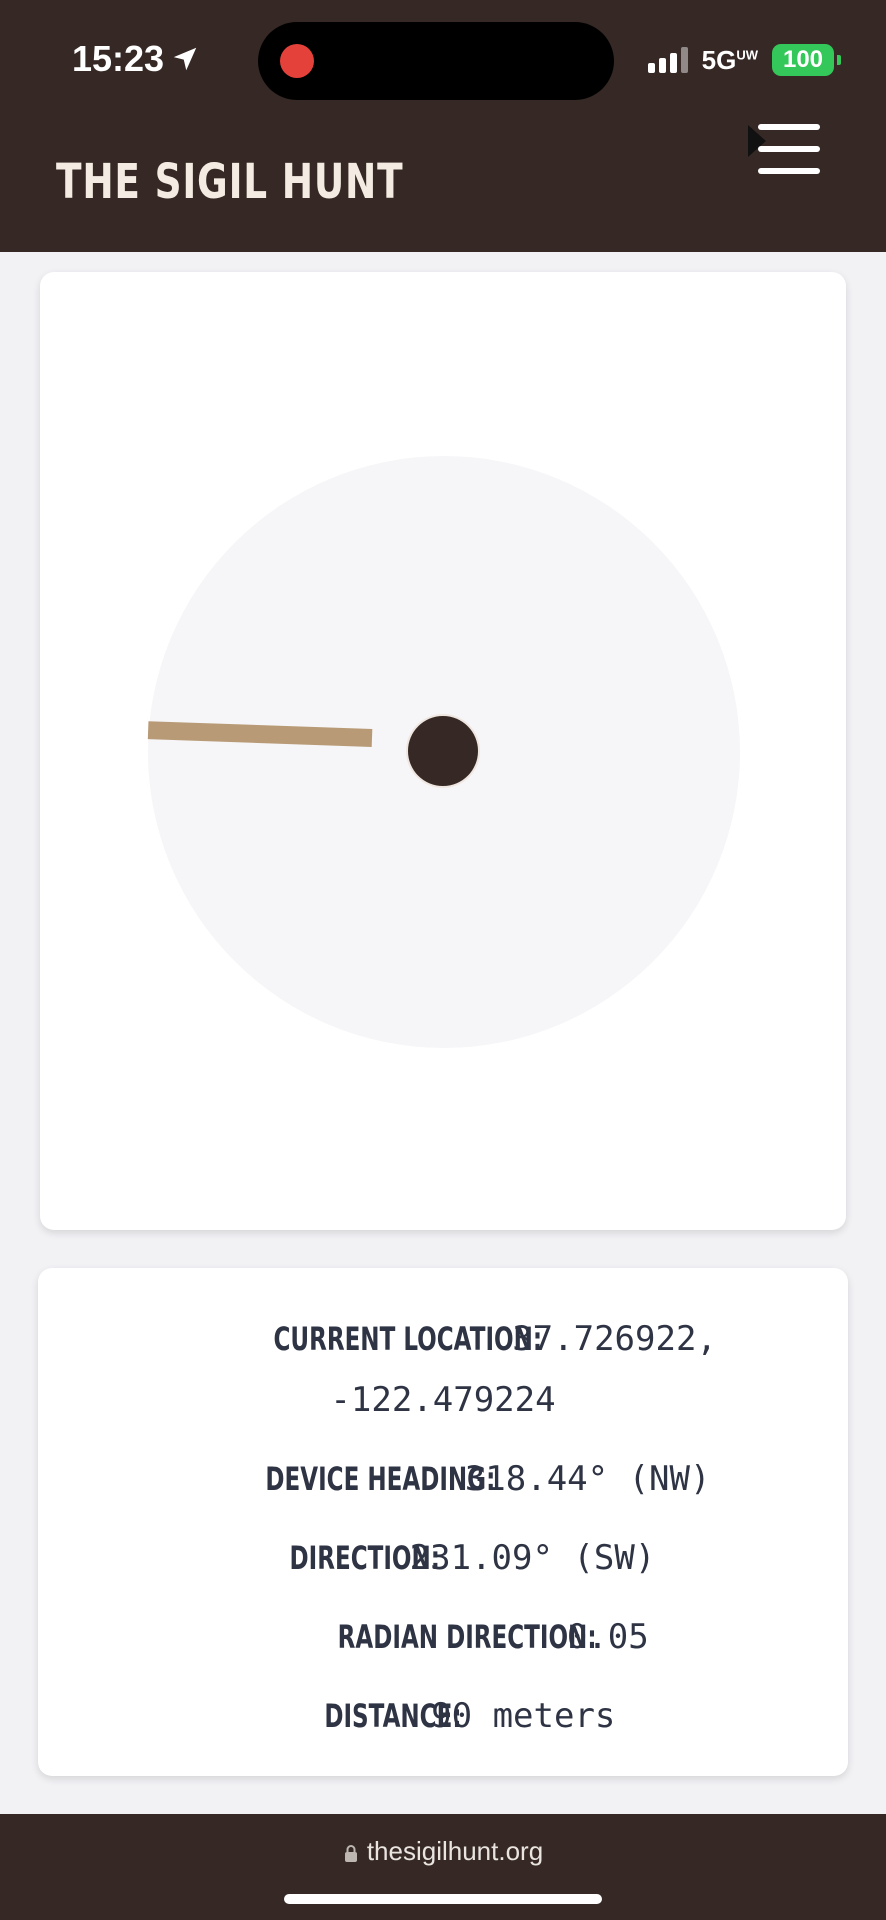  Describe the element at coordinates (587, 1479) in the screenshot. I see `device-heading-value: 318.44° (NW)` at that location.